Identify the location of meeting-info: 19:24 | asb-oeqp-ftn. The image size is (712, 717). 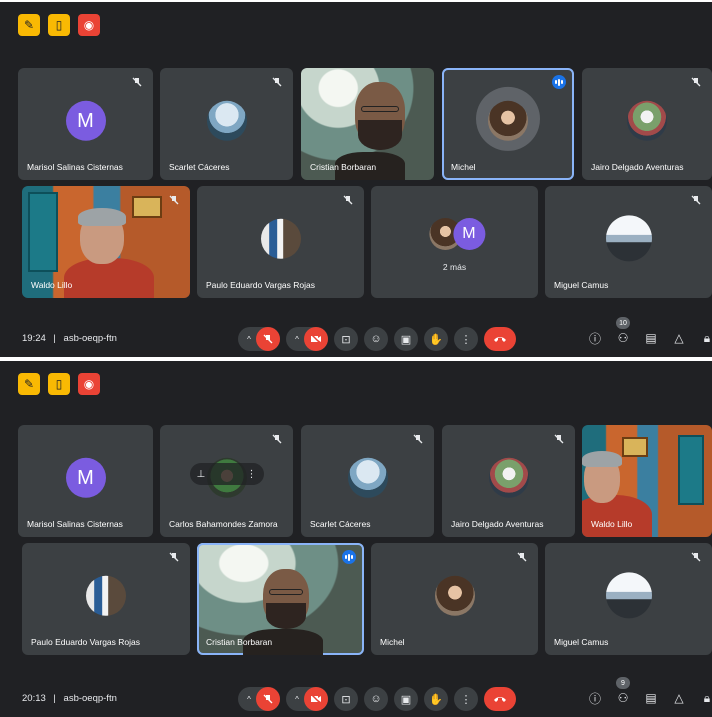
(69, 338).